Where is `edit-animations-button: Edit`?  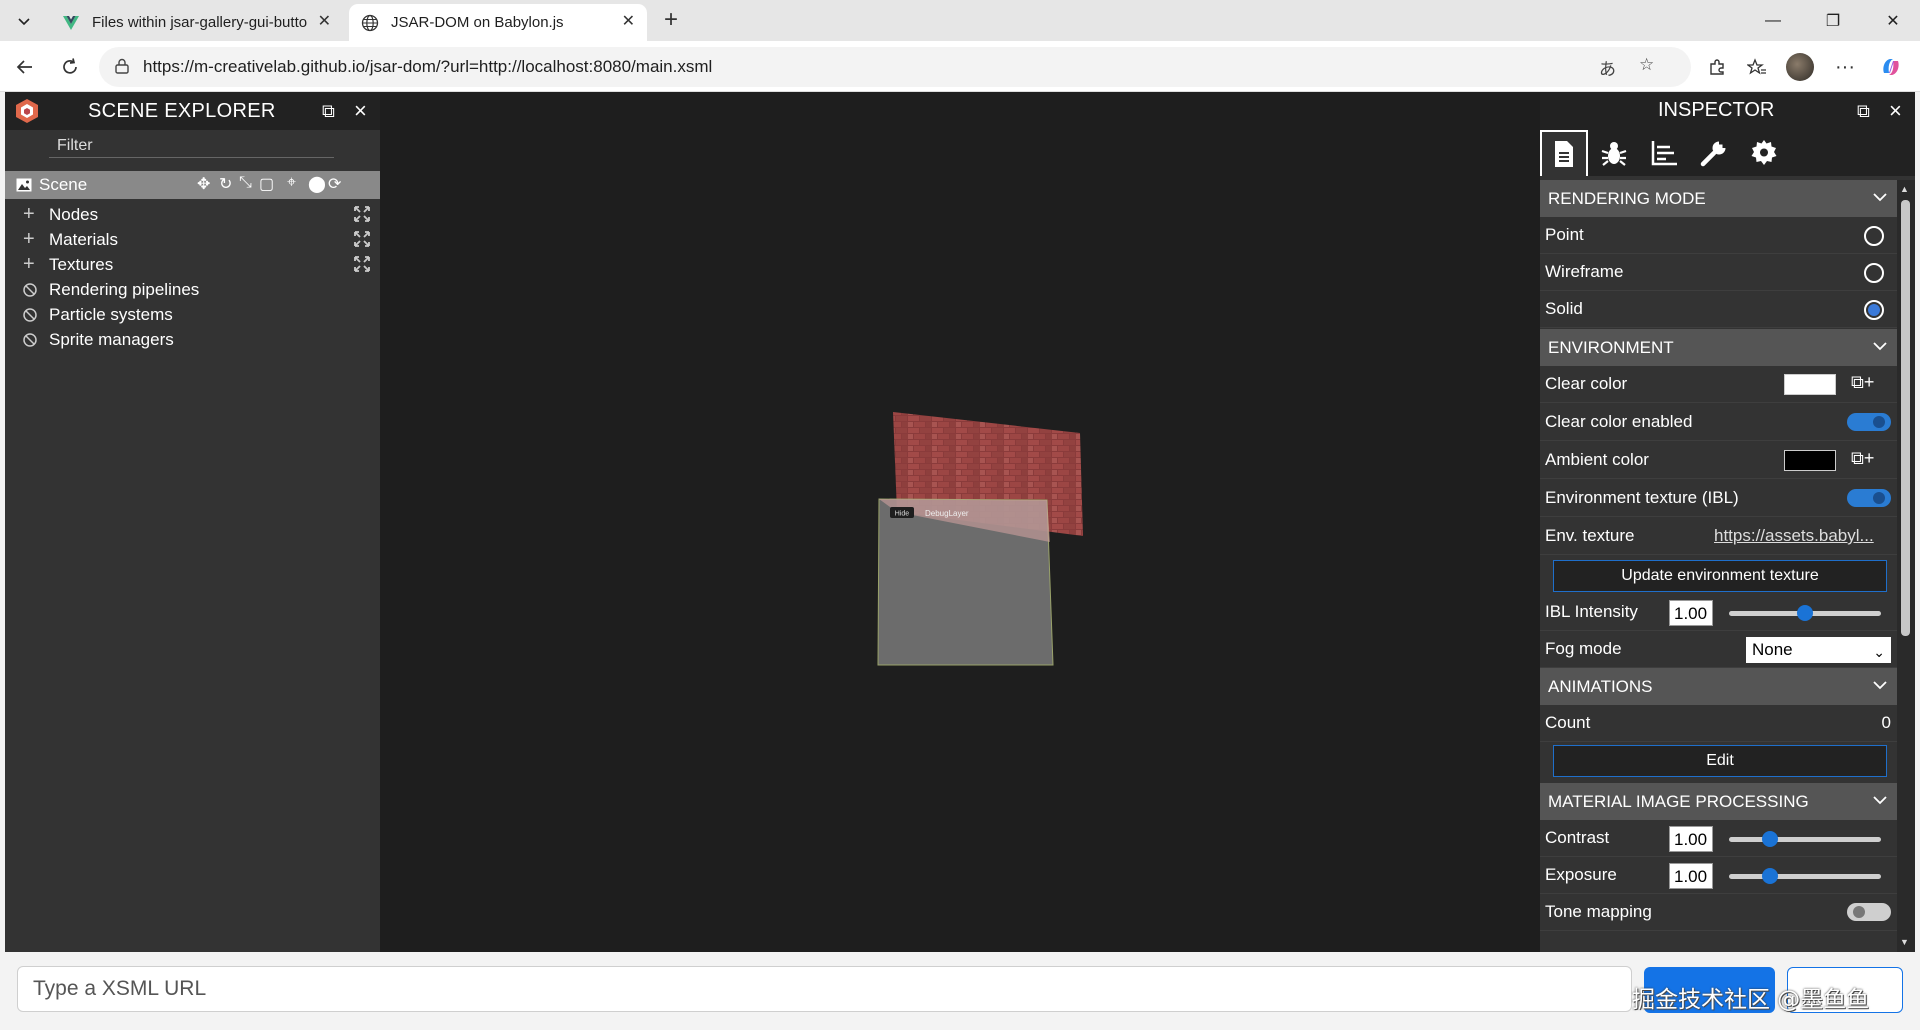 edit-animations-button: Edit is located at coordinates (1720, 761).